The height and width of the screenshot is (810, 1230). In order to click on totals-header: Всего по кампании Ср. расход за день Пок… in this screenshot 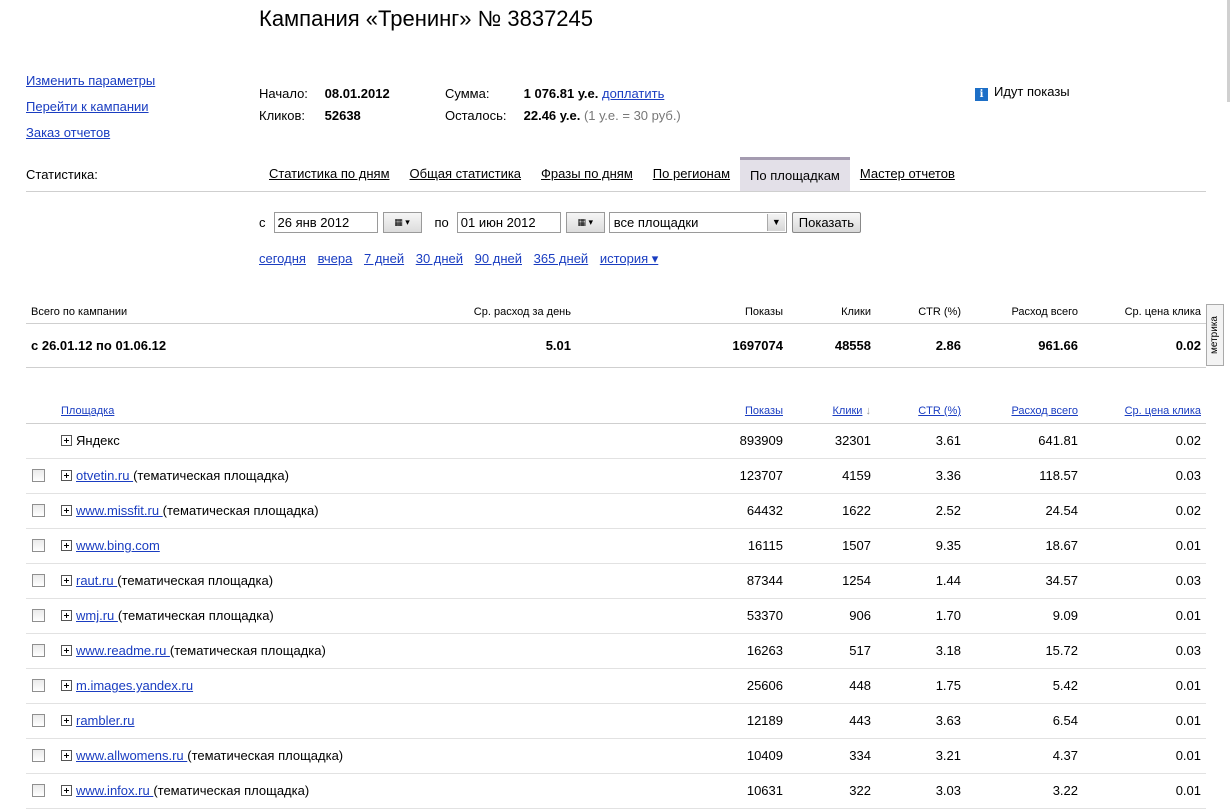, I will do `click(616, 312)`.